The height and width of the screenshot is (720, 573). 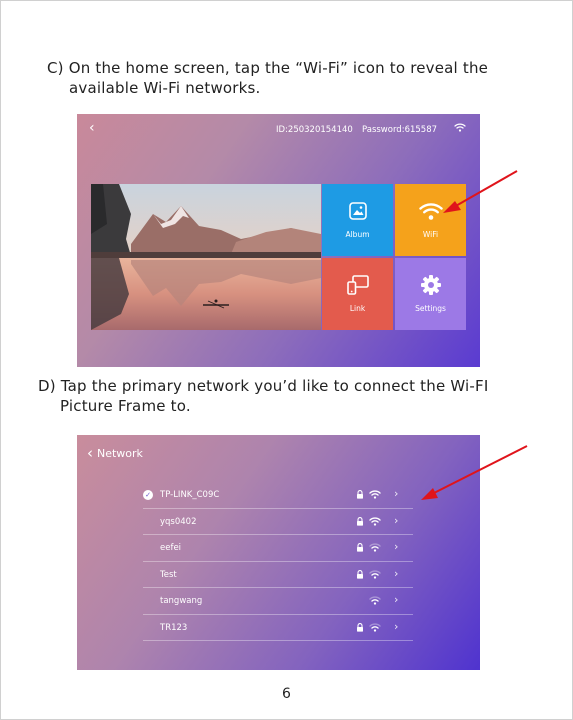 What do you see at coordinates (278, 575) in the screenshot?
I see `network-row: Test ›` at bounding box center [278, 575].